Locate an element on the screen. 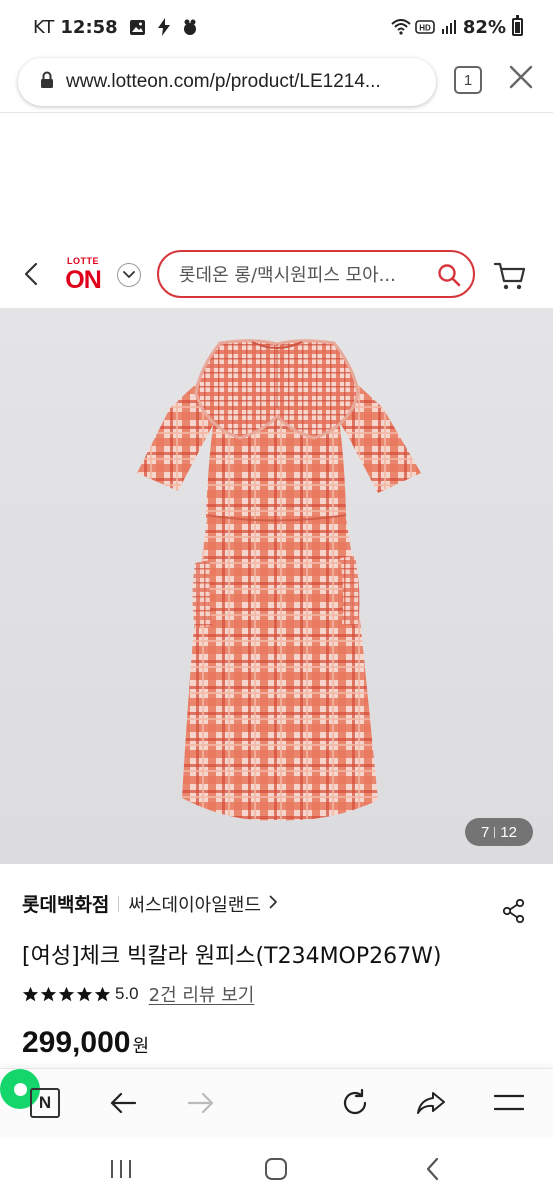 Image resolution: width=553 pixels, height=1200 pixels. bixby-icon is located at coordinates (190, 27).